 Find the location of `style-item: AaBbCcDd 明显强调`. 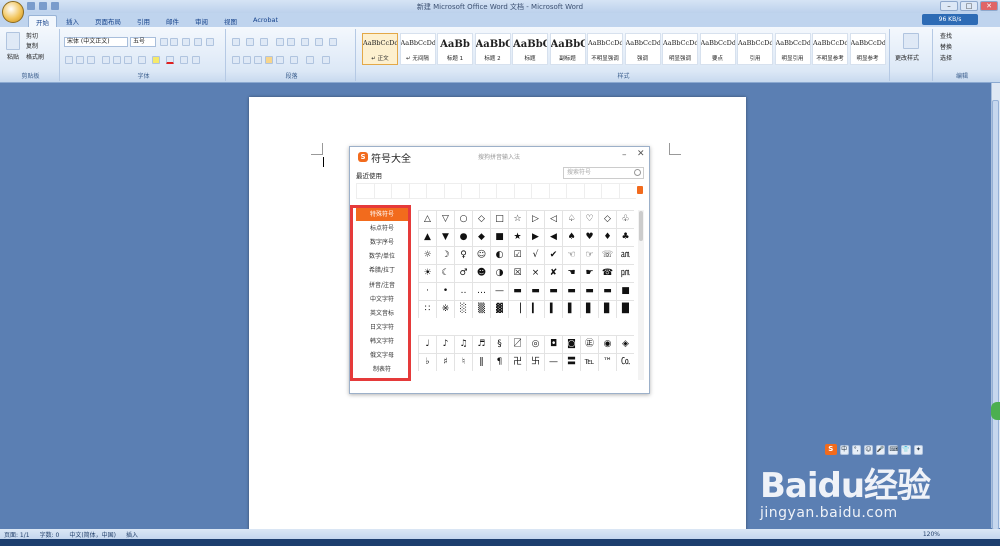

style-item: AaBbCcDd 明显强调 is located at coordinates (680, 49).